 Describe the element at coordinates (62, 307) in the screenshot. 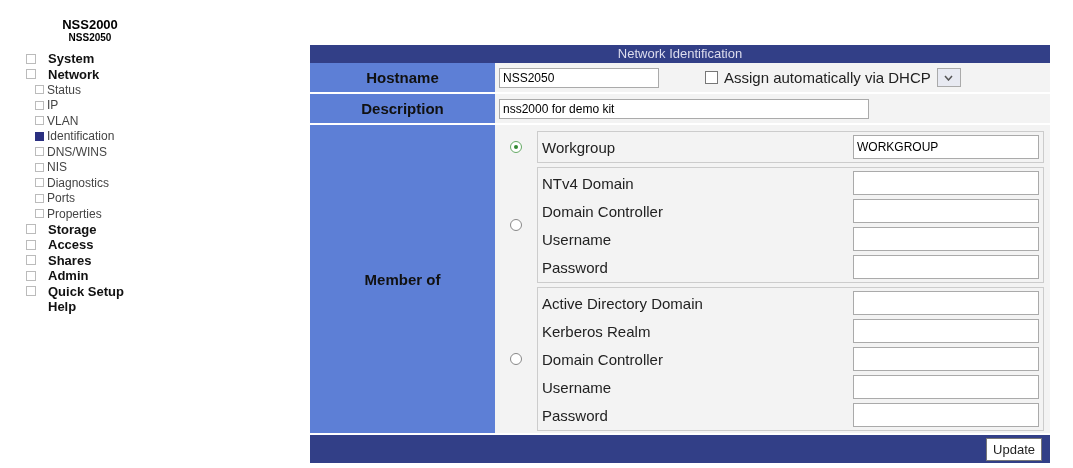

I see `nav-item: Help` at that location.